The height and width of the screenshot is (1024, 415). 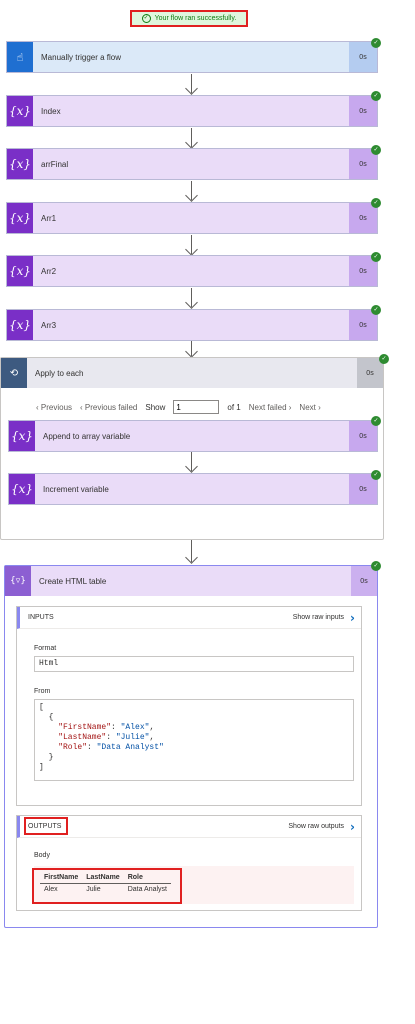 What do you see at coordinates (191, 581) in the screenshot?
I see `create-html-table-header: {▿} Create HTML table 0s` at bounding box center [191, 581].